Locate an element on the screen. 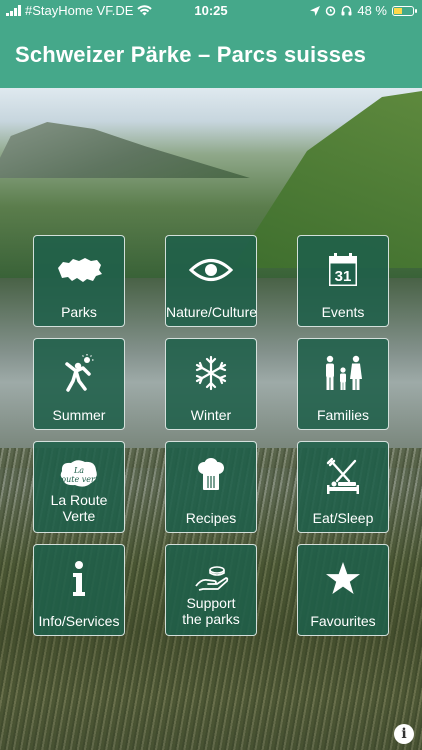 This screenshot has height=750, width=422. tile-support-the-parks: Support the parks is located at coordinates (211, 590).